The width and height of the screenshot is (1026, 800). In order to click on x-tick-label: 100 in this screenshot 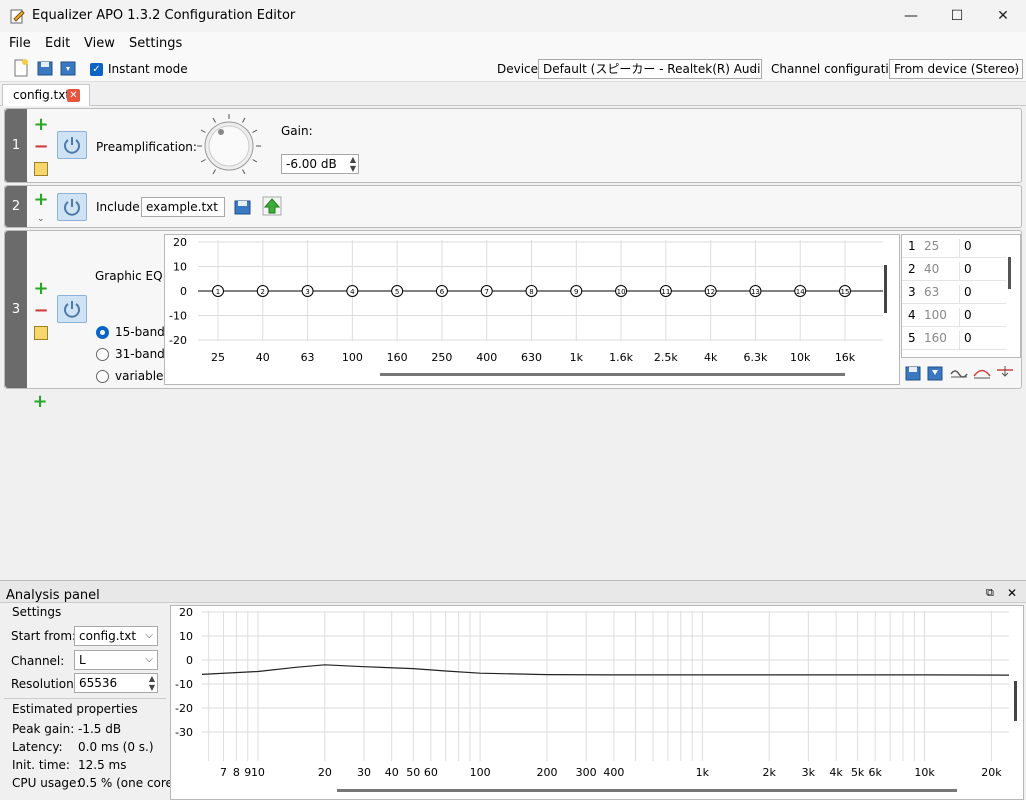, I will do `click(480, 772)`.